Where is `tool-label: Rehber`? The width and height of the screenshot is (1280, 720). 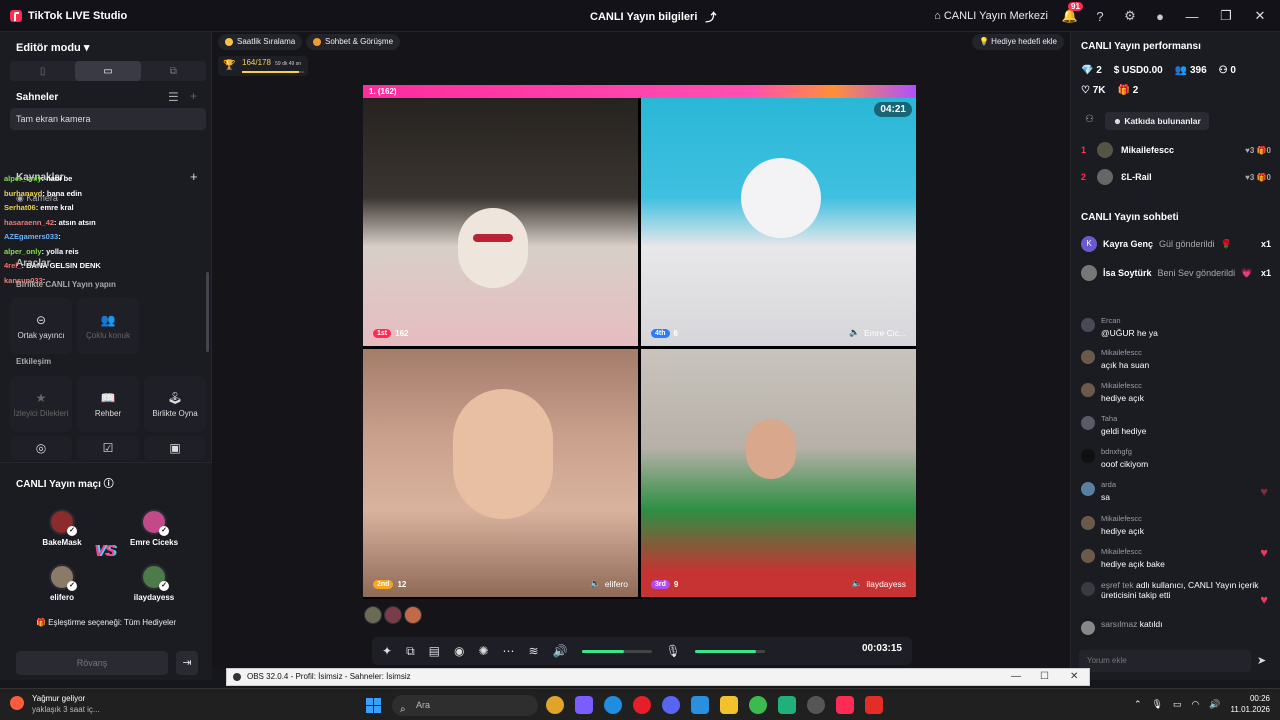 tool-label: Rehber is located at coordinates (108, 413).